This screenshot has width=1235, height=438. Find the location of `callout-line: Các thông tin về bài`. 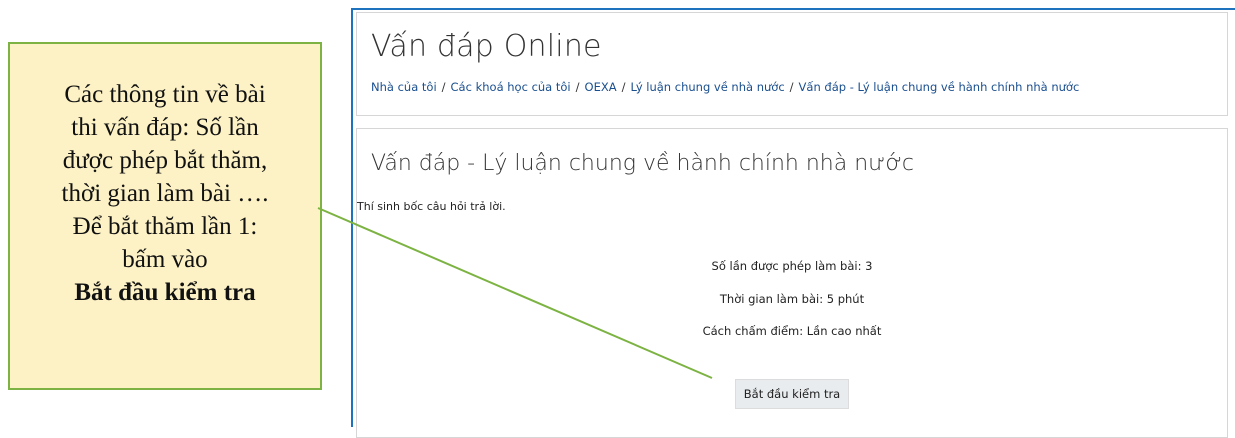

callout-line: Các thông tin về bài is located at coordinates (165, 94).